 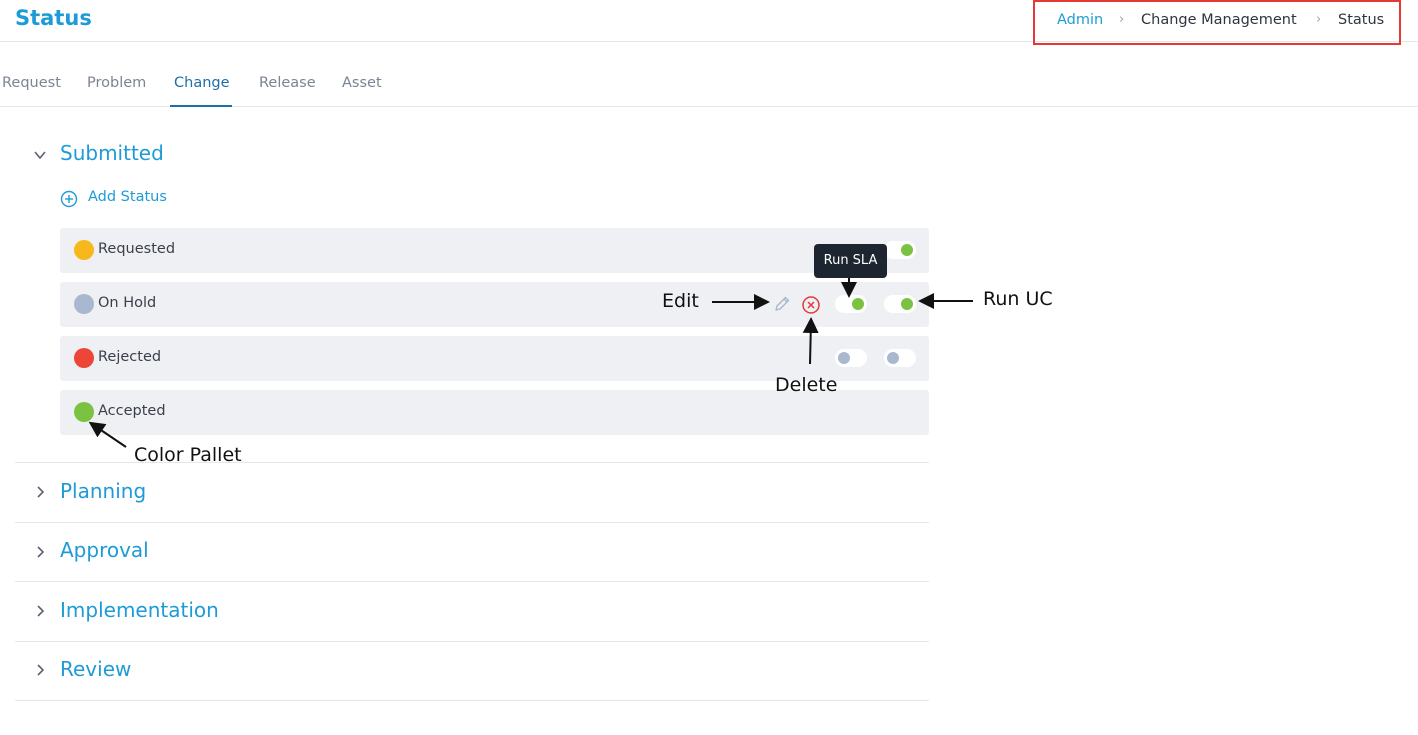 What do you see at coordinates (1361, 20) in the screenshot?
I see `breadcrumb-current: Status` at bounding box center [1361, 20].